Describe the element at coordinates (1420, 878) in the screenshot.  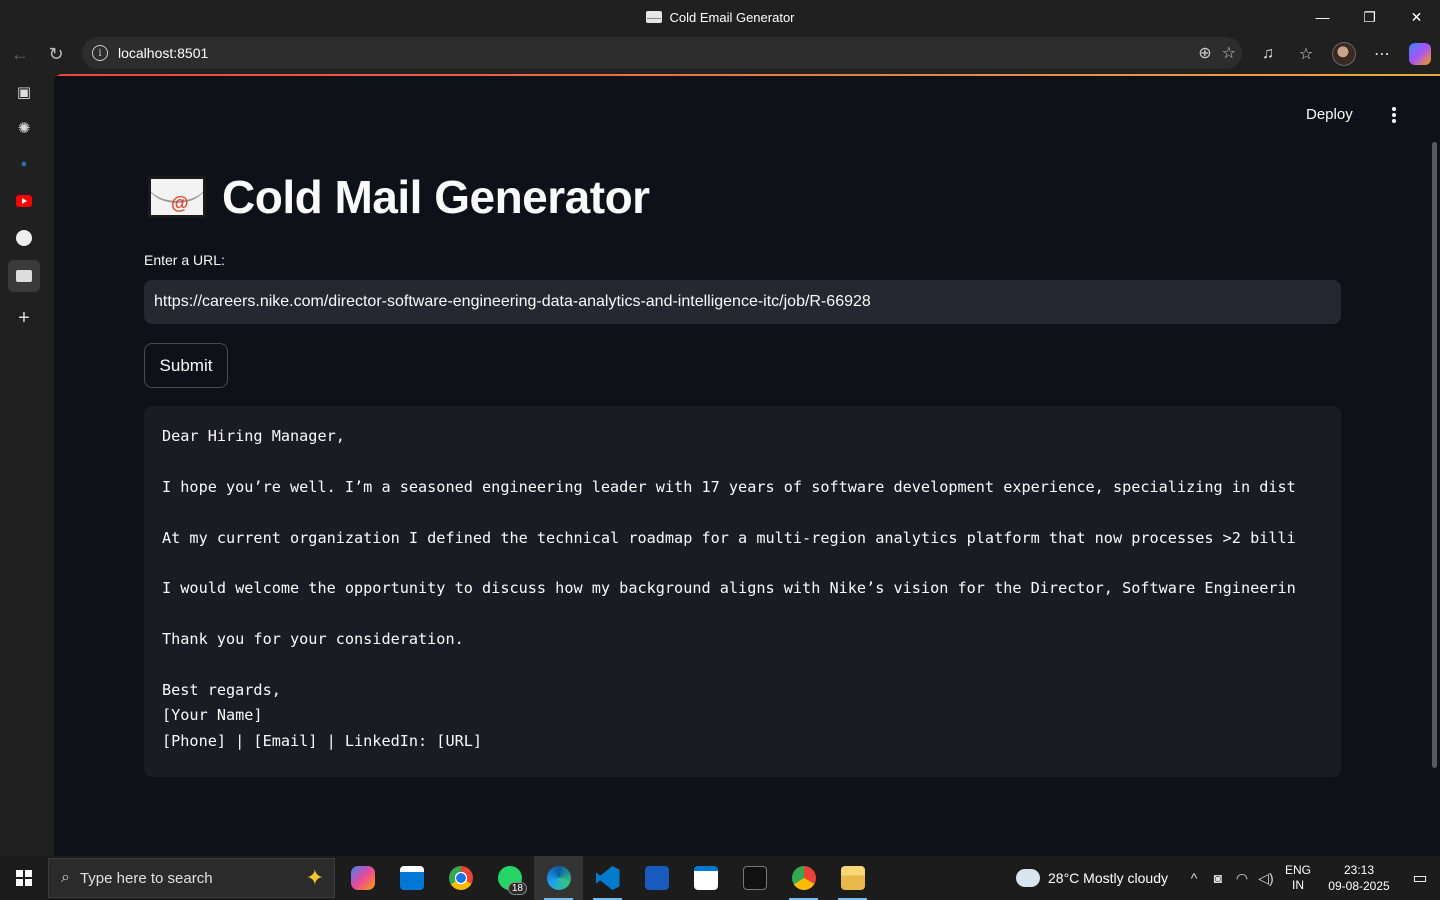
I see `notifications-icon: ▭` at that location.